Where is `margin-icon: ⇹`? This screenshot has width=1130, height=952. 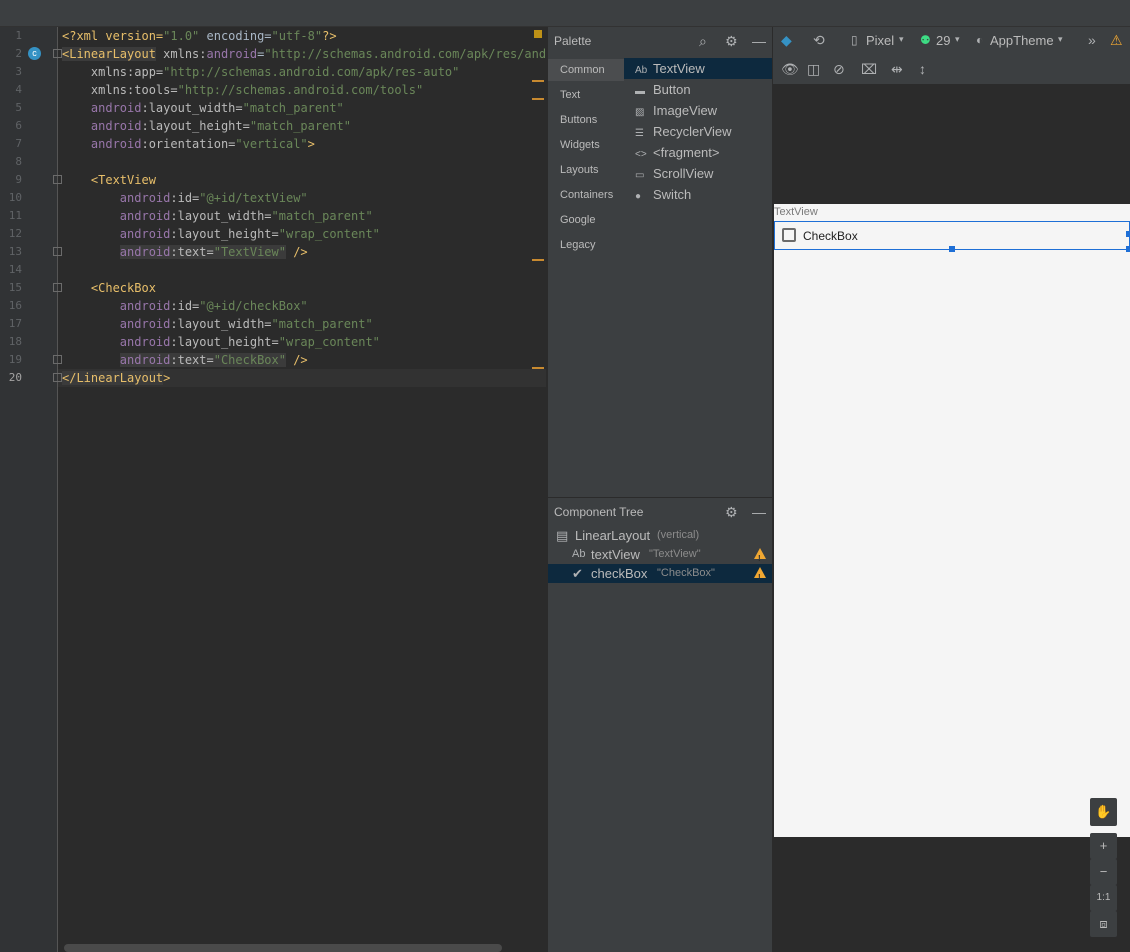 margin-icon: ⇹ is located at coordinates (897, 69).